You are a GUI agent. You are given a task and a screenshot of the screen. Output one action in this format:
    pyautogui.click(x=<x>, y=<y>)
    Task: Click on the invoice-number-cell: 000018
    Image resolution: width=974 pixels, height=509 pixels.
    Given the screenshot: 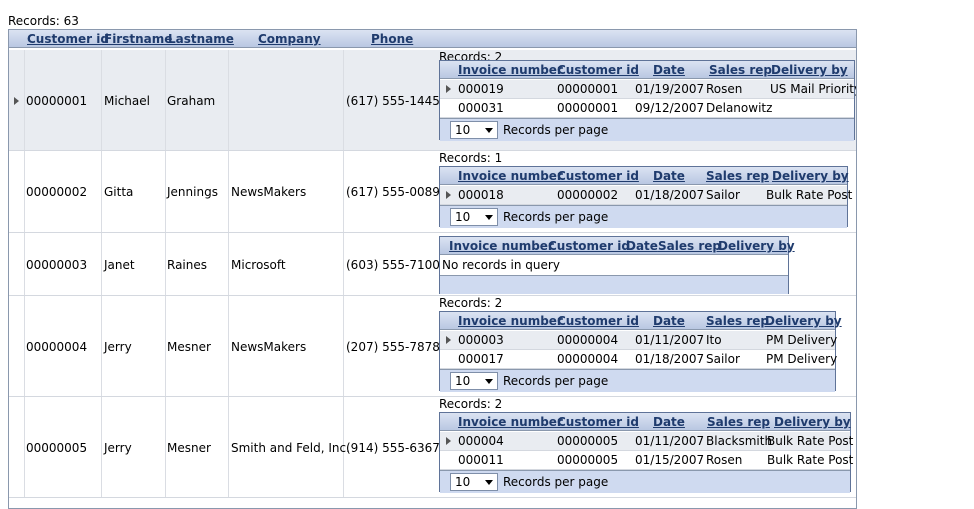 What is the action you would take?
    pyautogui.click(x=481, y=195)
    